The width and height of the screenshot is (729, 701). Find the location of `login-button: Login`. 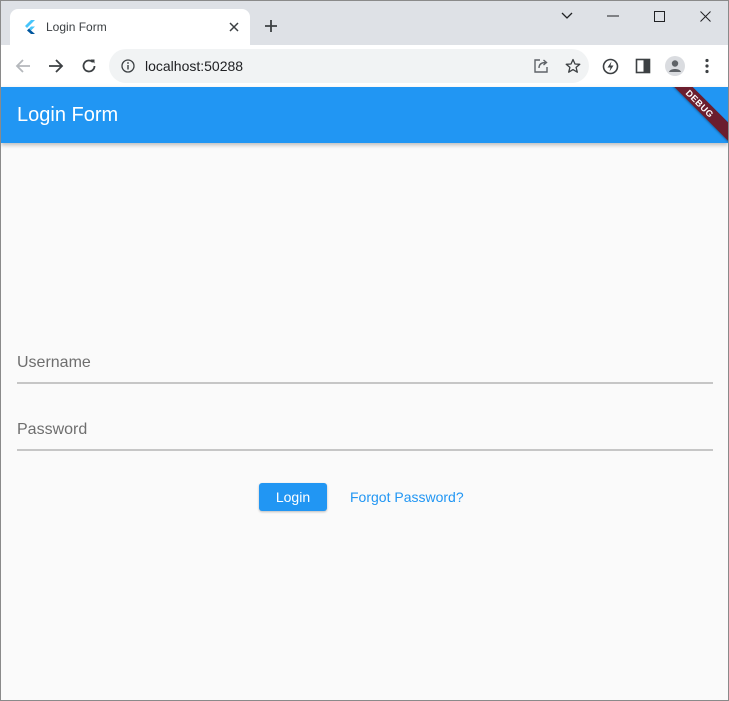

login-button: Login is located at coordinates (293, 497).